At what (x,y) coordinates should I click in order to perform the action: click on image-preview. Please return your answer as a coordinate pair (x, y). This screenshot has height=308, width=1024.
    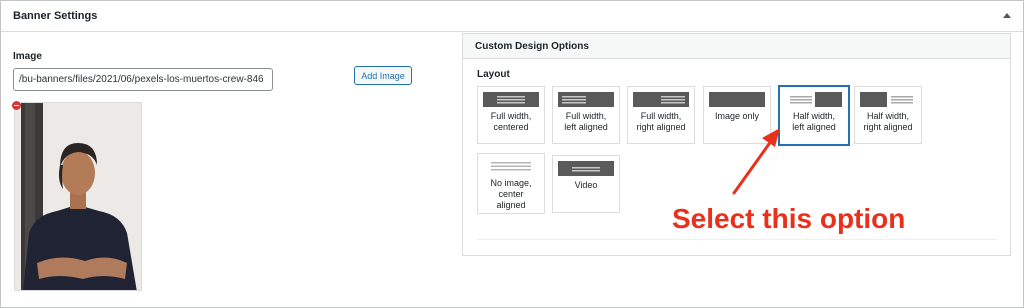
    Looking at the image, I should click on (78, 196).